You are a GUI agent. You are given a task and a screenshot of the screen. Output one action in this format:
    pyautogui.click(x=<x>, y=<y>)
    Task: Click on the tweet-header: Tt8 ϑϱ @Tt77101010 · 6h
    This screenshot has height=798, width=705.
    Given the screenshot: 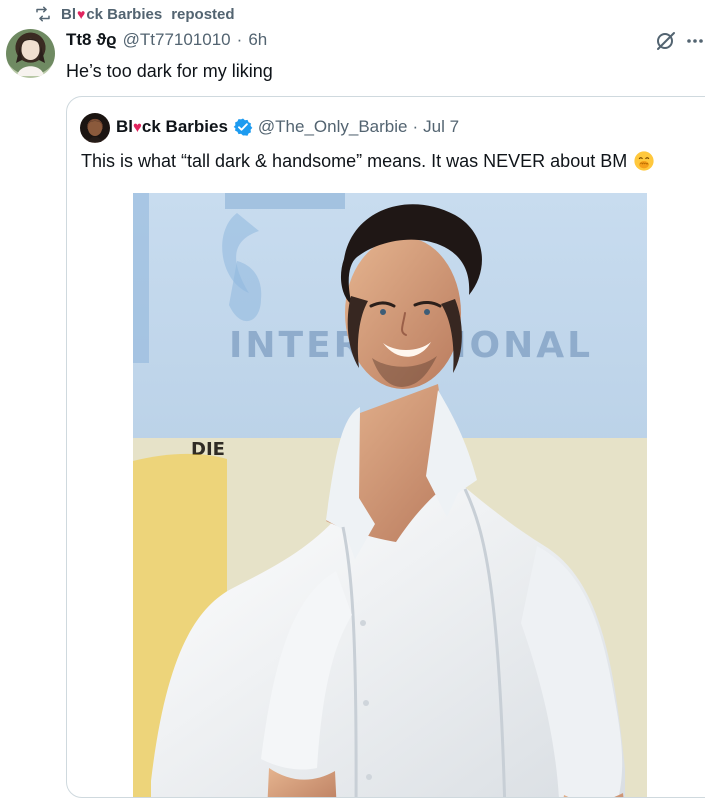 What is the action you would take?
    pyautogui.click(x=166, y=40)
    